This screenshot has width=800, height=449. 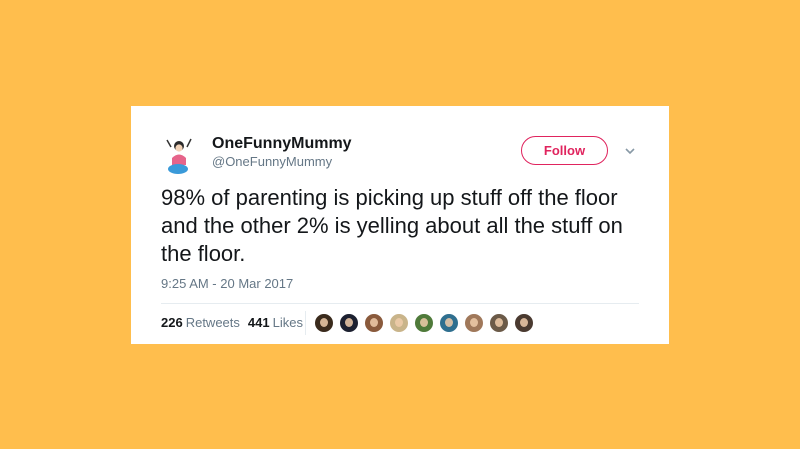 I want to click on timestamp: 9:25 AM - 20 Mar 2017, so click(x=227, y=283).